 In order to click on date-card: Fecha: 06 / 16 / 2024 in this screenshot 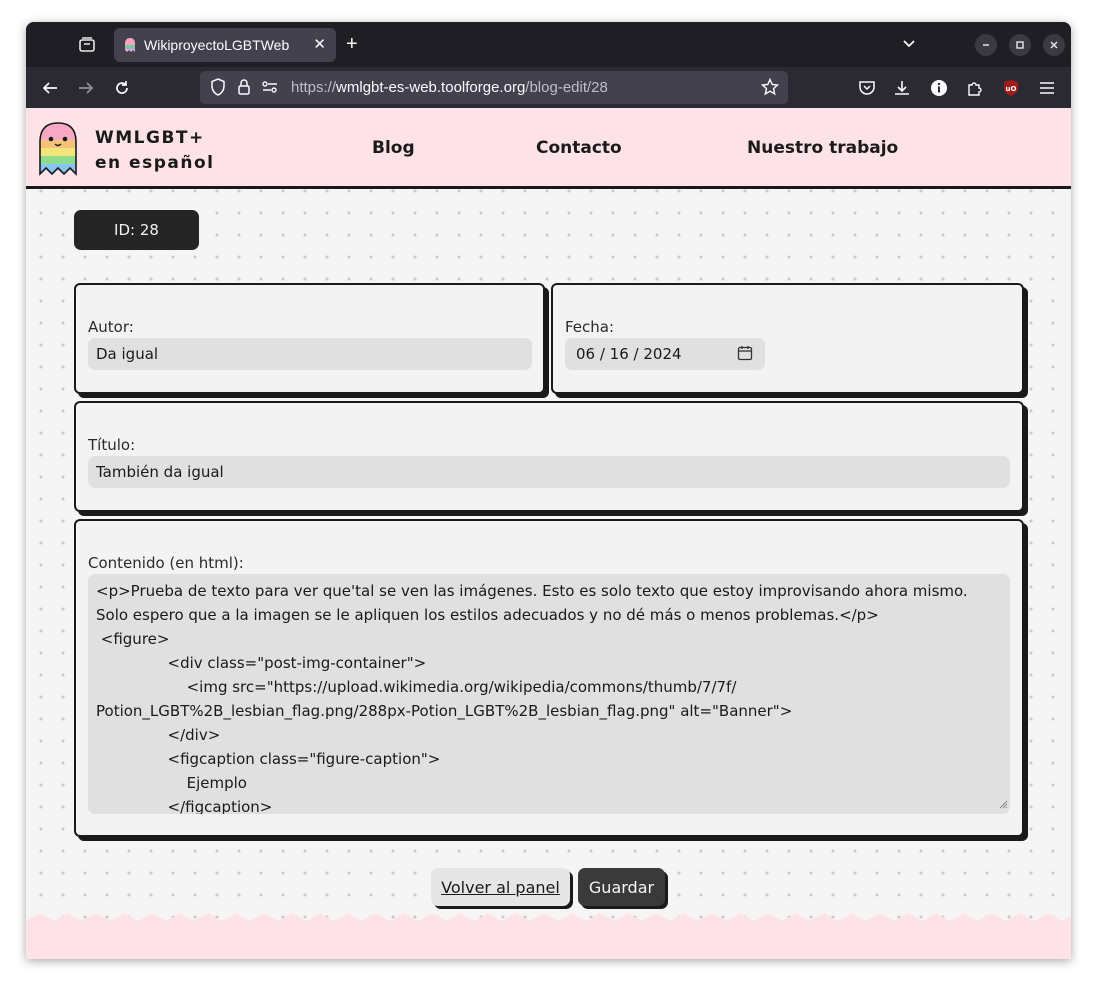, I will do `click(787, 338)`.